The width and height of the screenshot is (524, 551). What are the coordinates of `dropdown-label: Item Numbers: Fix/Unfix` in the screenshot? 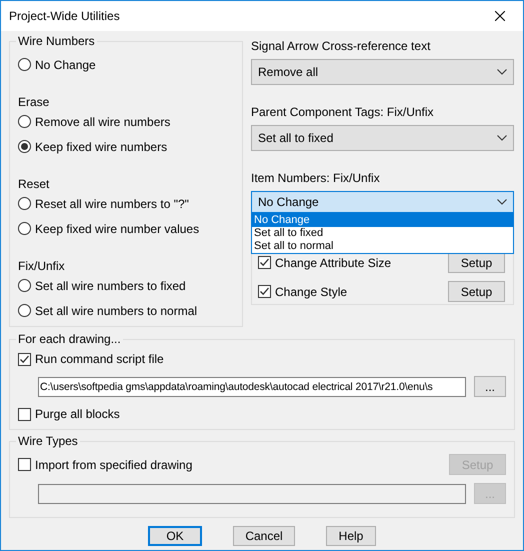 It's located at (316, 179).